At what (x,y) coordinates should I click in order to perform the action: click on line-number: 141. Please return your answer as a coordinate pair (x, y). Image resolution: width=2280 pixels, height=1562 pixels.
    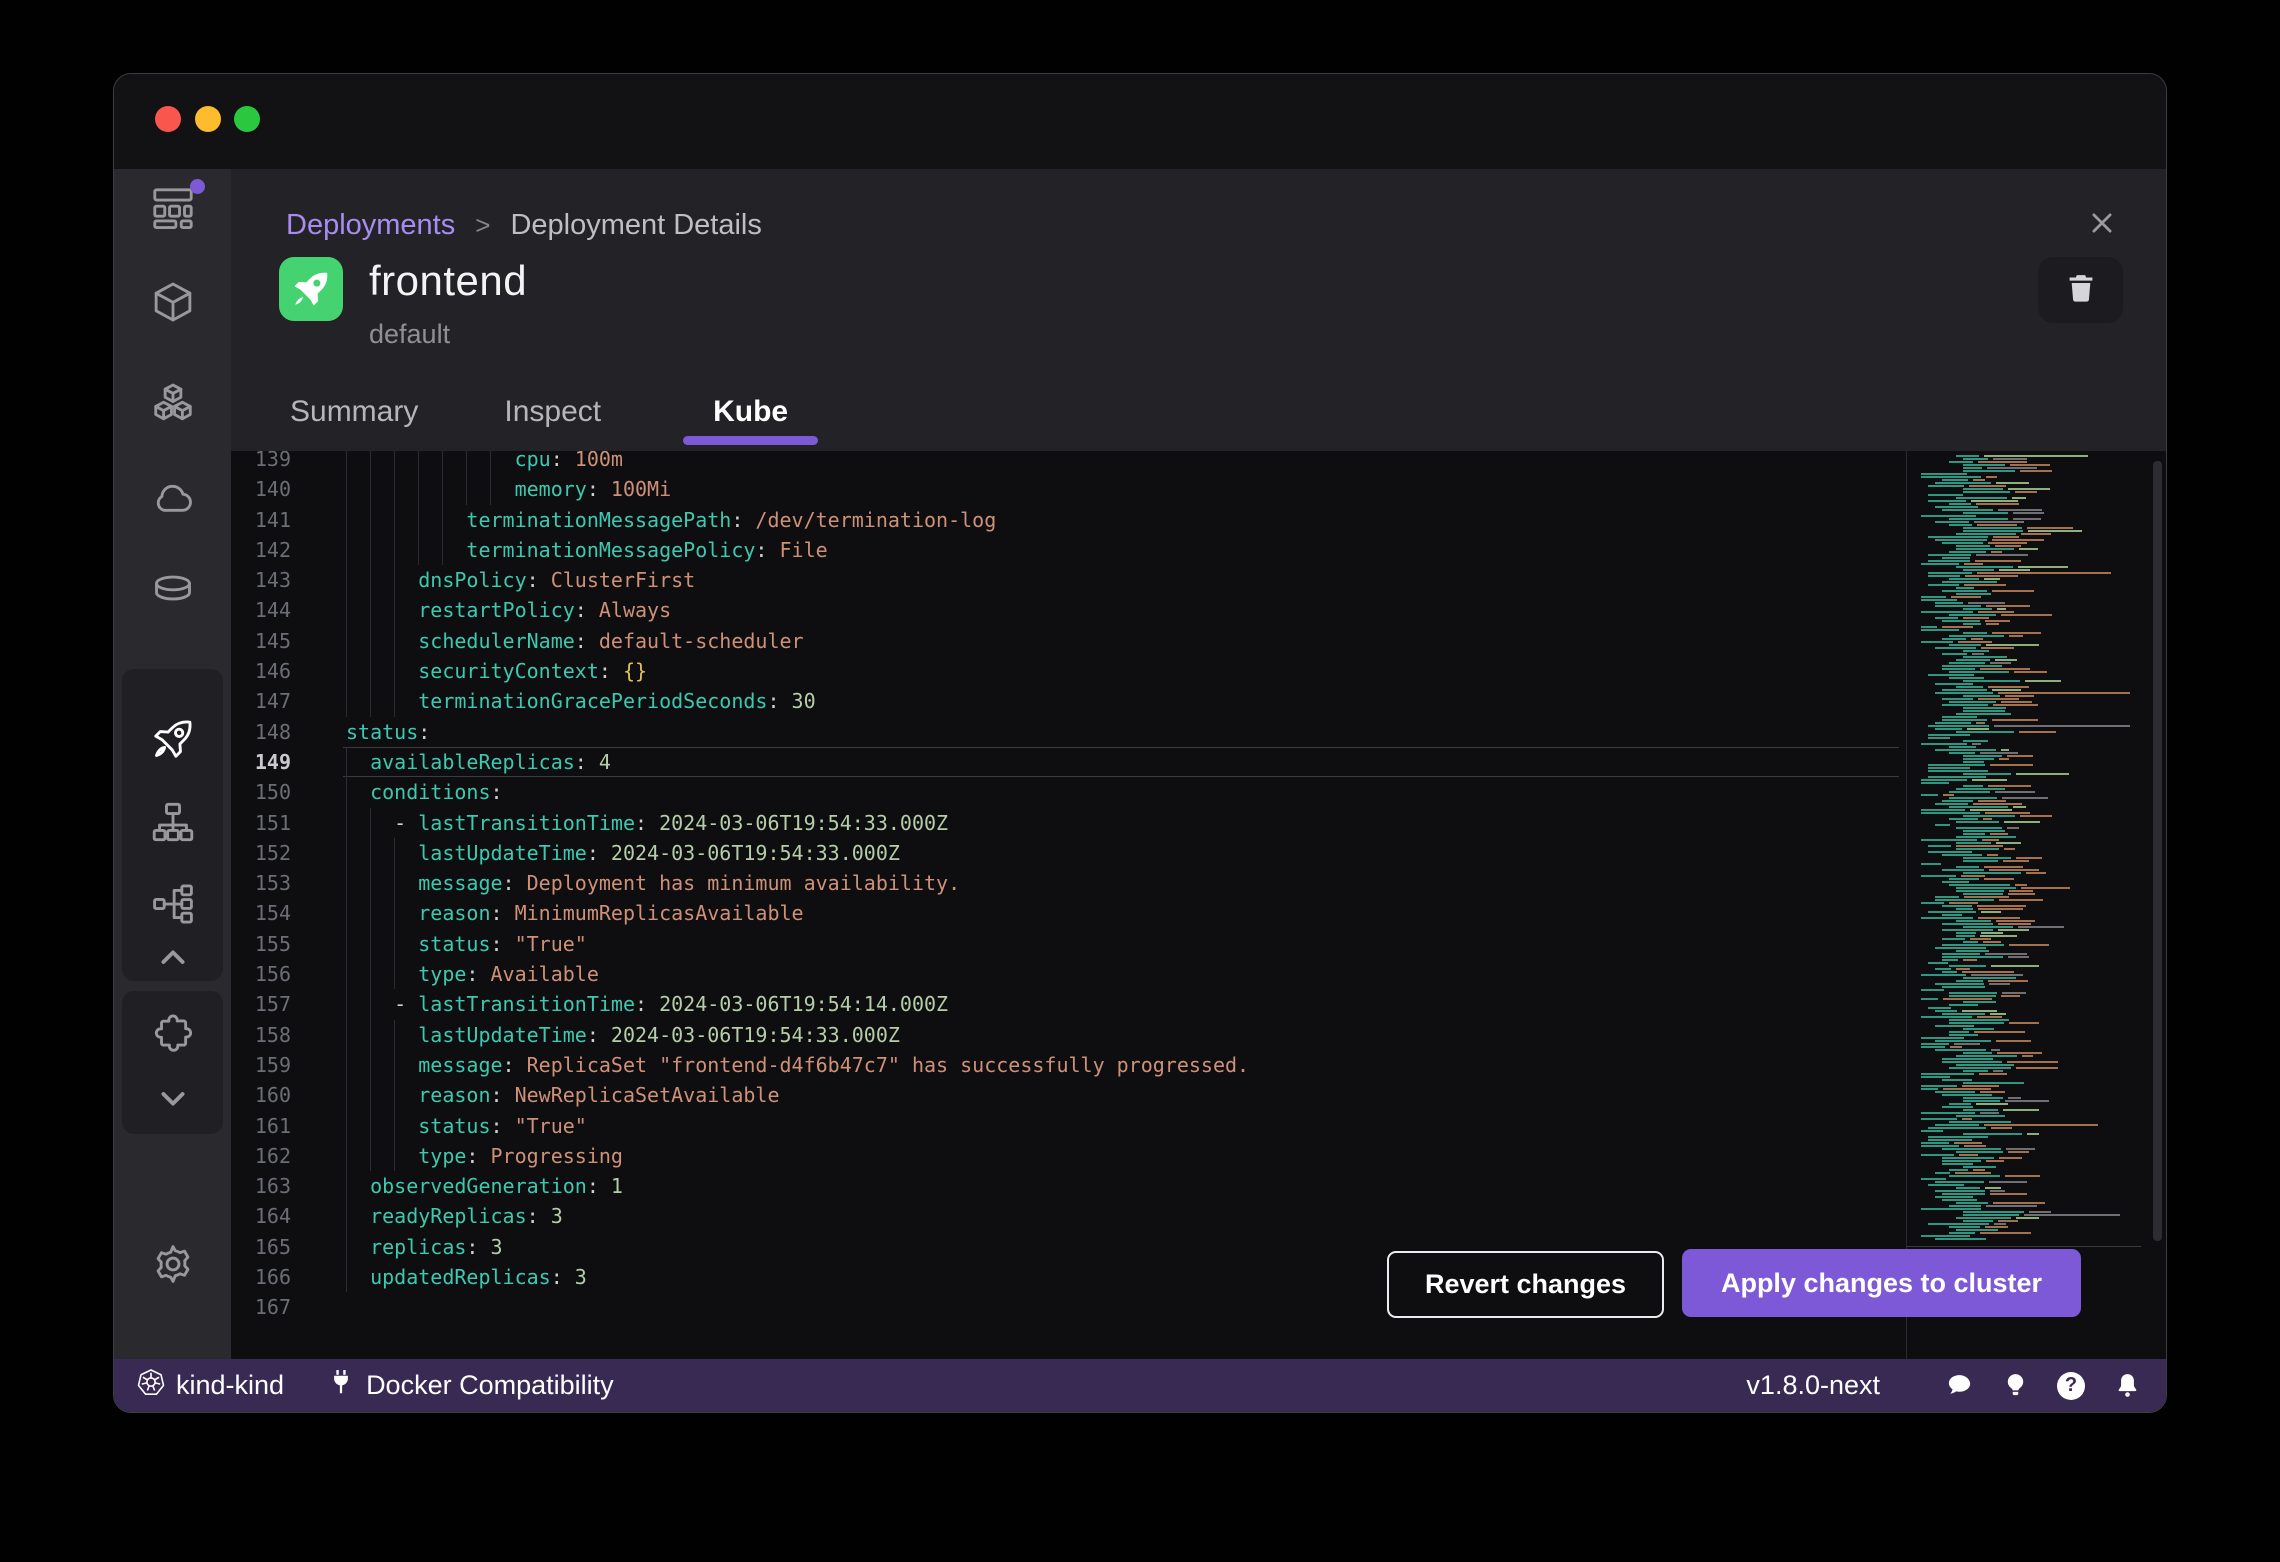
    Looking at the image, I should click on (272, 519).